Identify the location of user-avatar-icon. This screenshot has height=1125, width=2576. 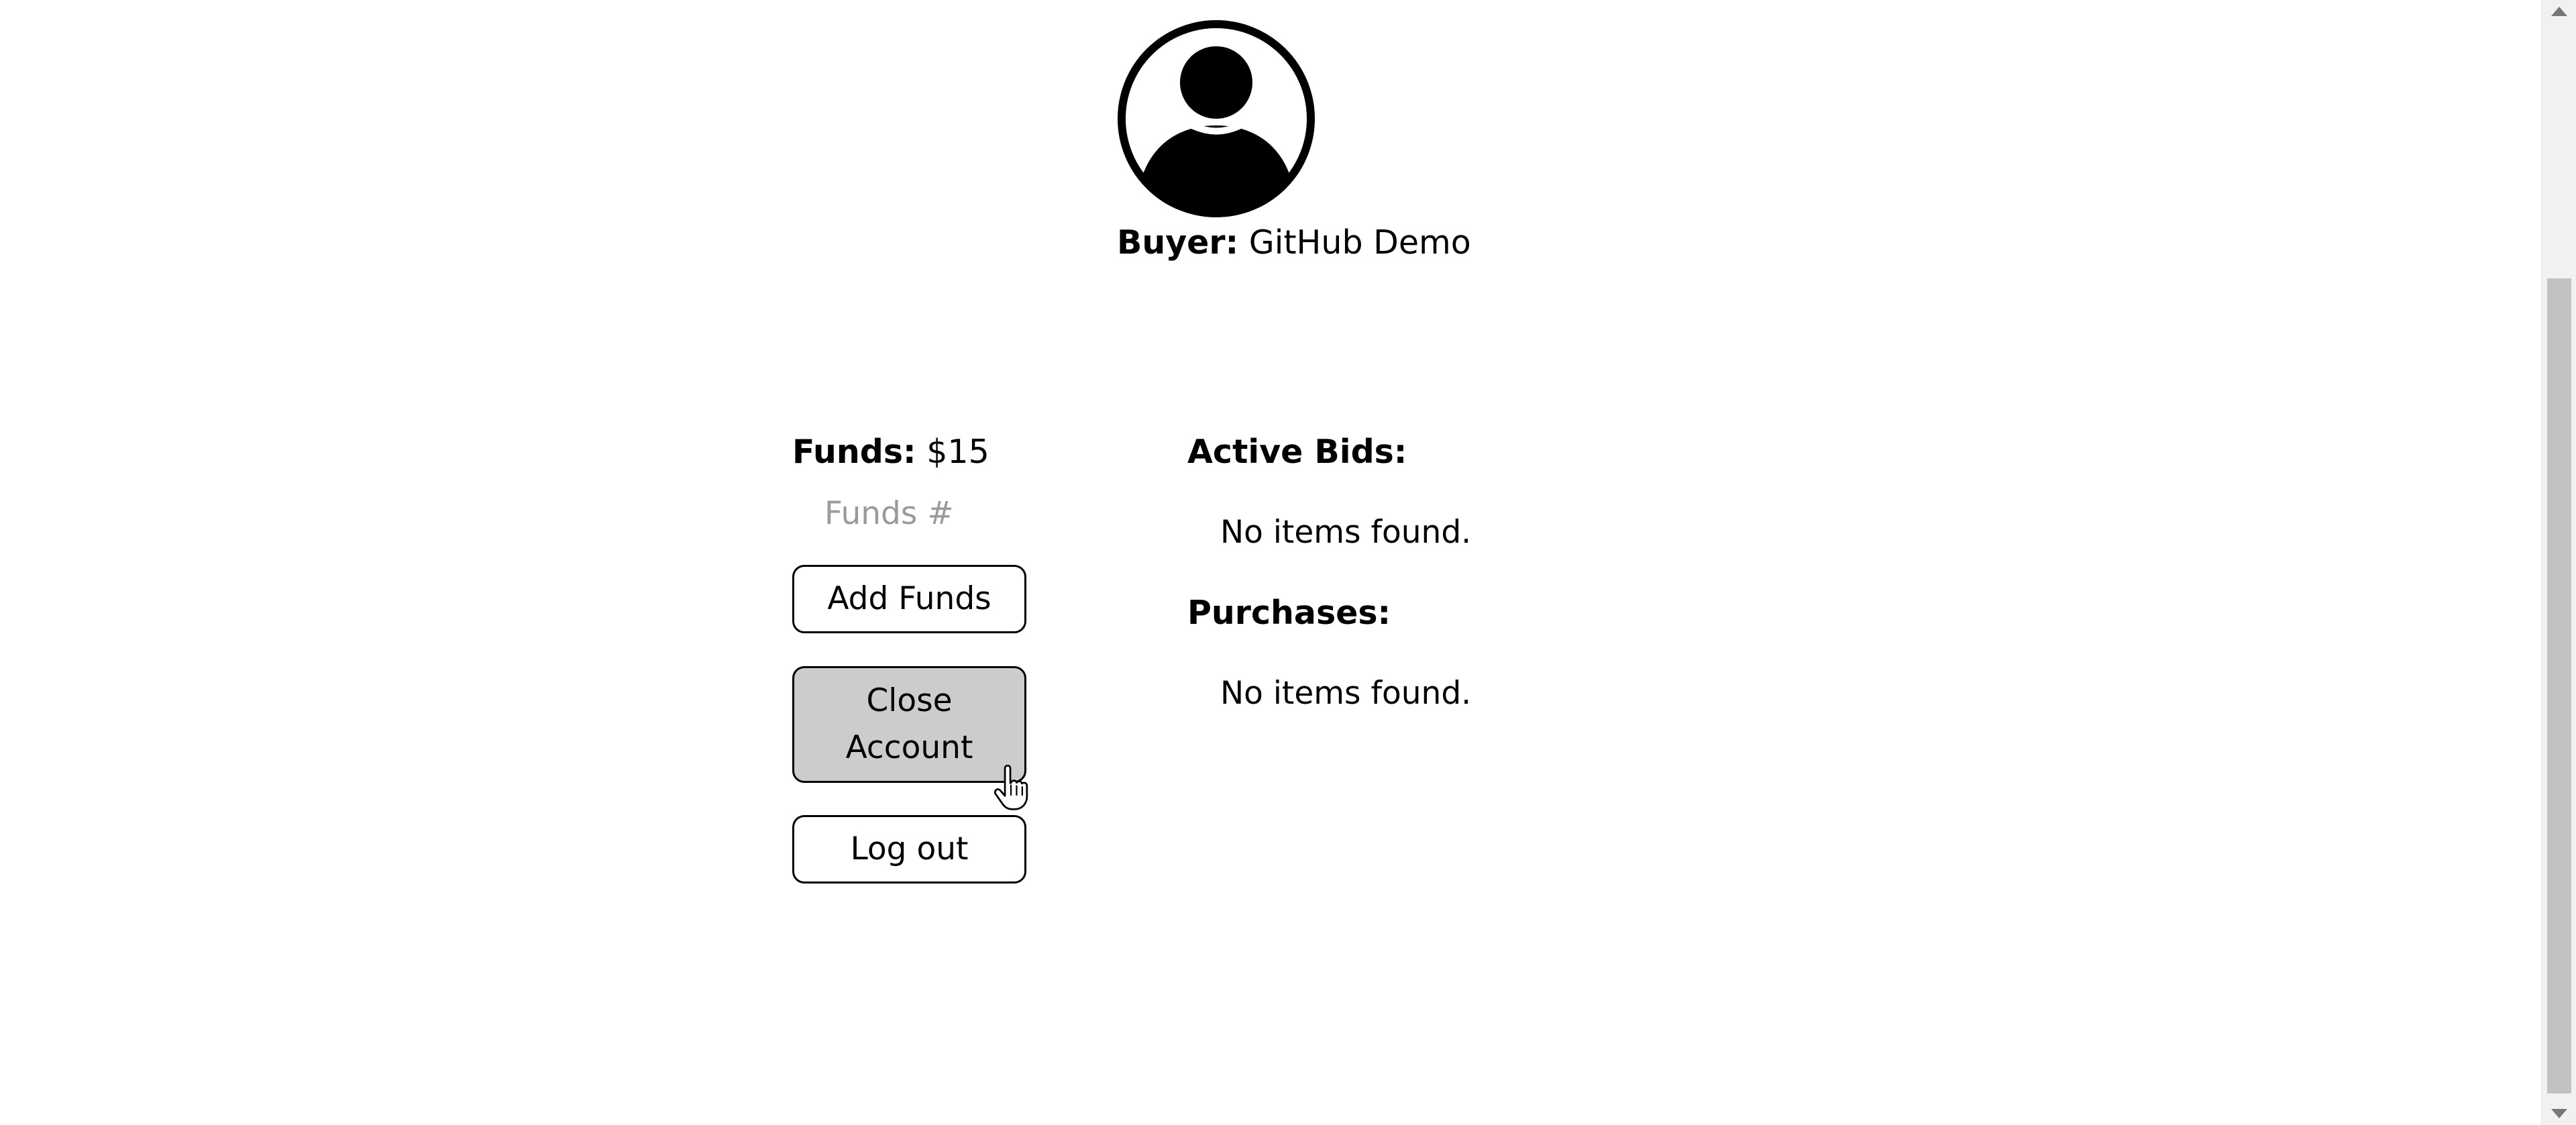
(1216, 118).